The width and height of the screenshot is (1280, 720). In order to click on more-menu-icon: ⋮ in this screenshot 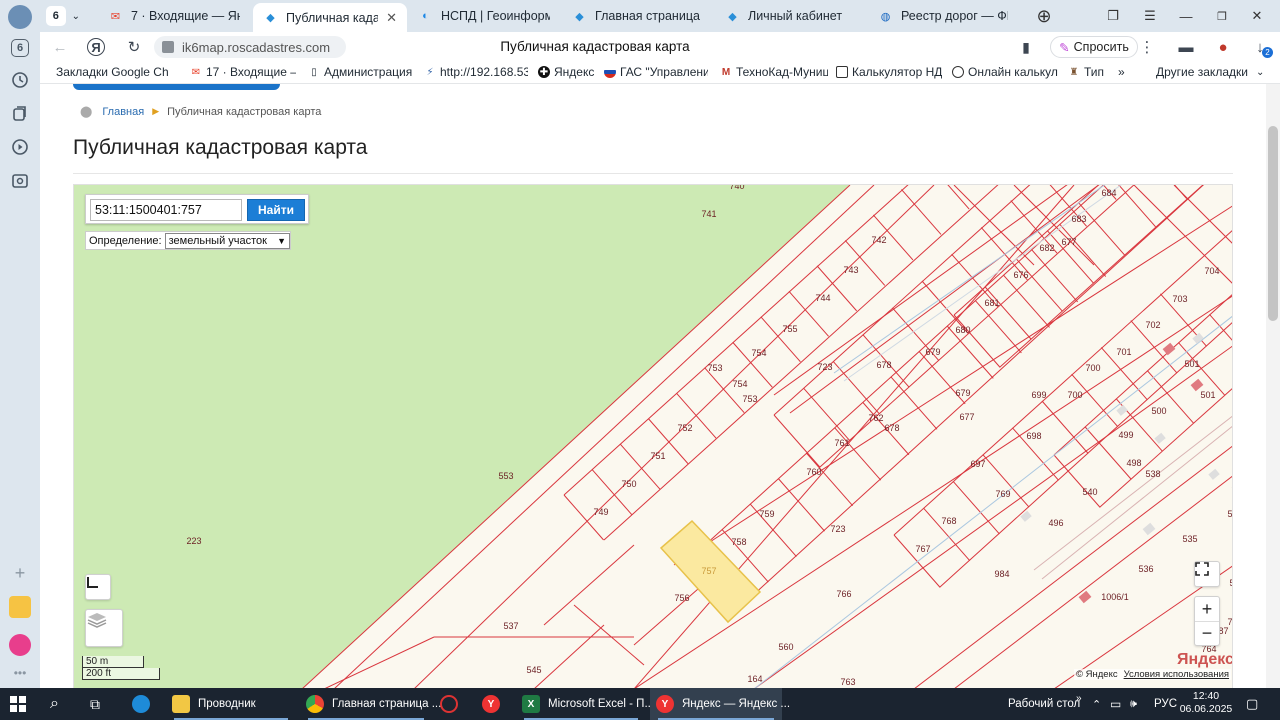, I will do `click(1147, 47)`.